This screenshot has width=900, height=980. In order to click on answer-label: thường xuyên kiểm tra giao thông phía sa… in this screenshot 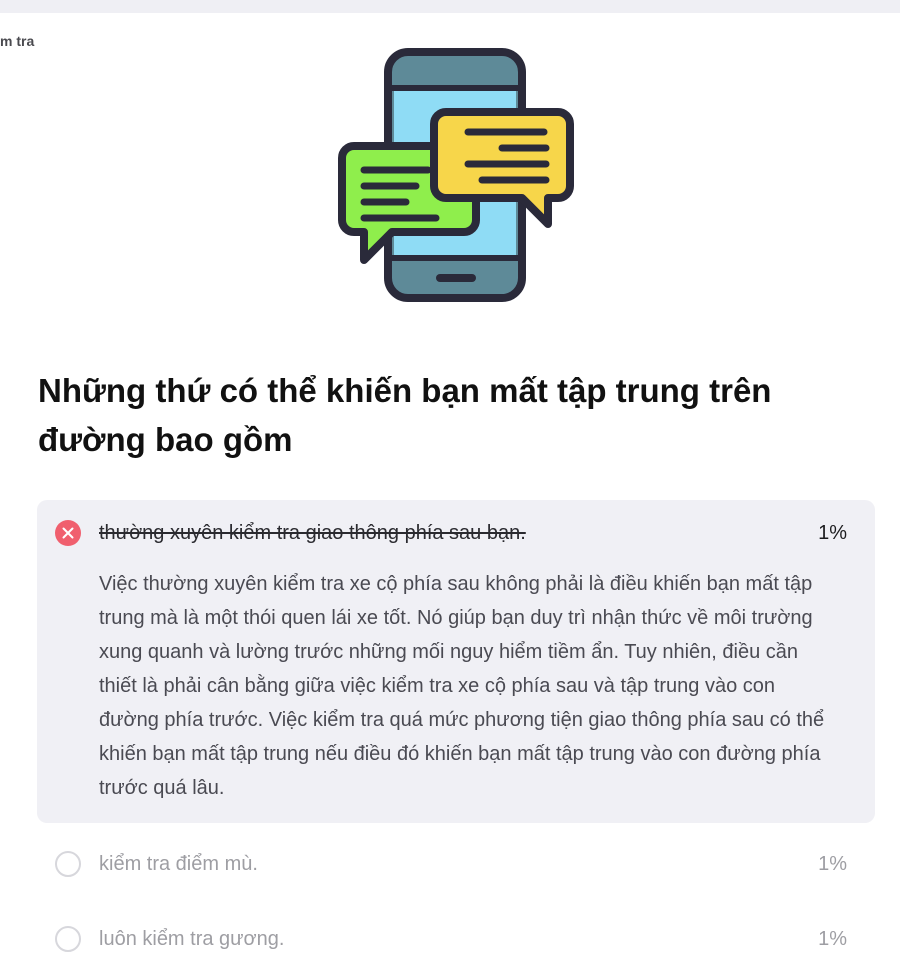, I will do `click(312, 532)`.